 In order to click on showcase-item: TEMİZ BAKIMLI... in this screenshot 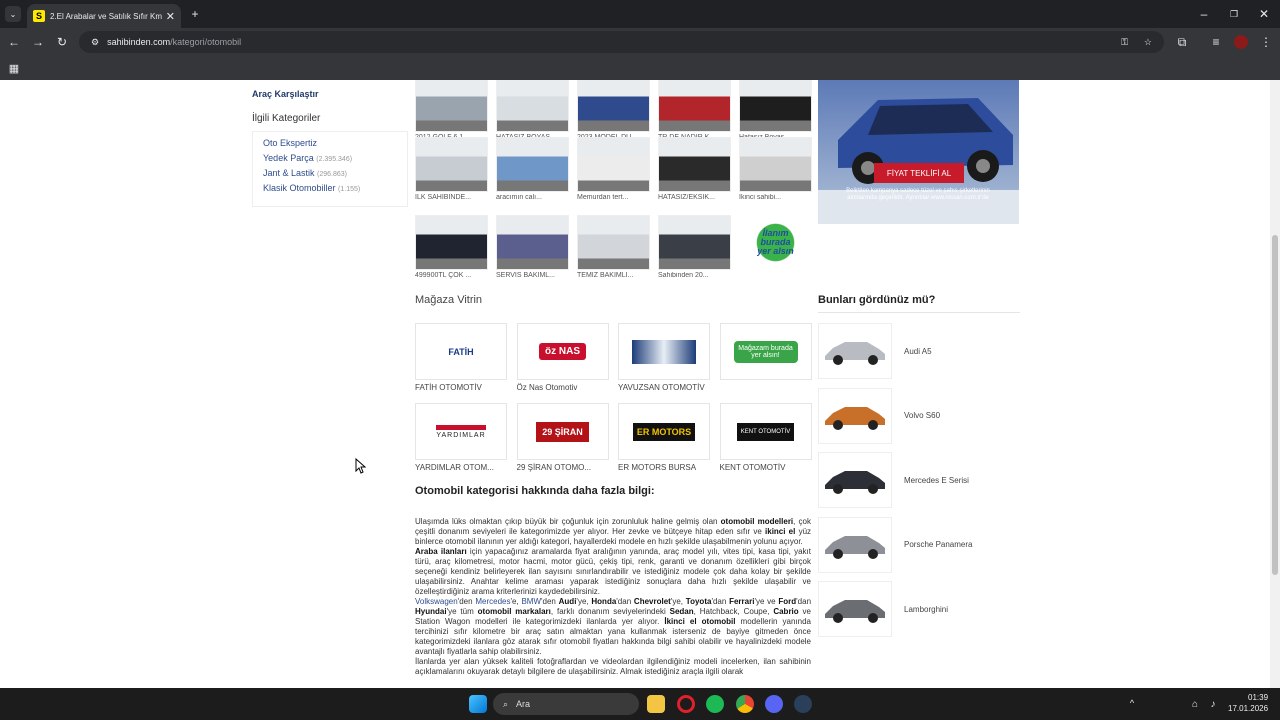, I will do `click(613, 247)`.